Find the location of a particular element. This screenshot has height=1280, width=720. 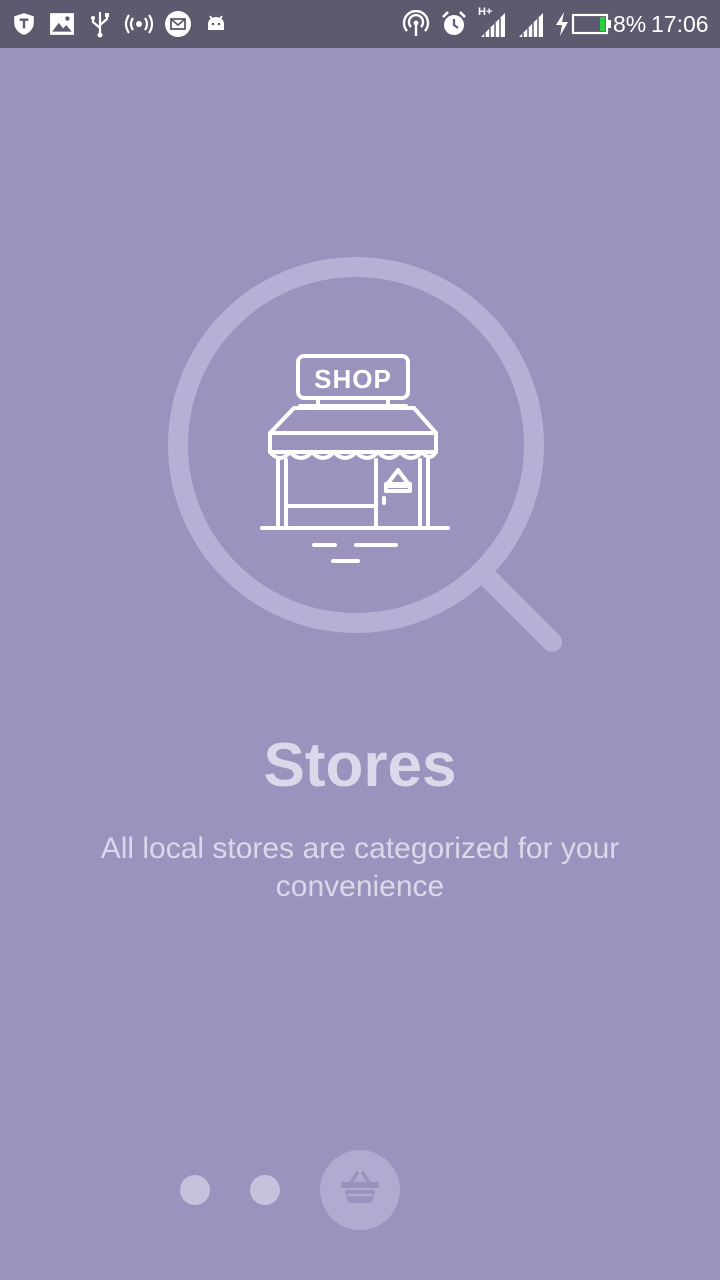

usb-icon is located at coordinates (100, 24).